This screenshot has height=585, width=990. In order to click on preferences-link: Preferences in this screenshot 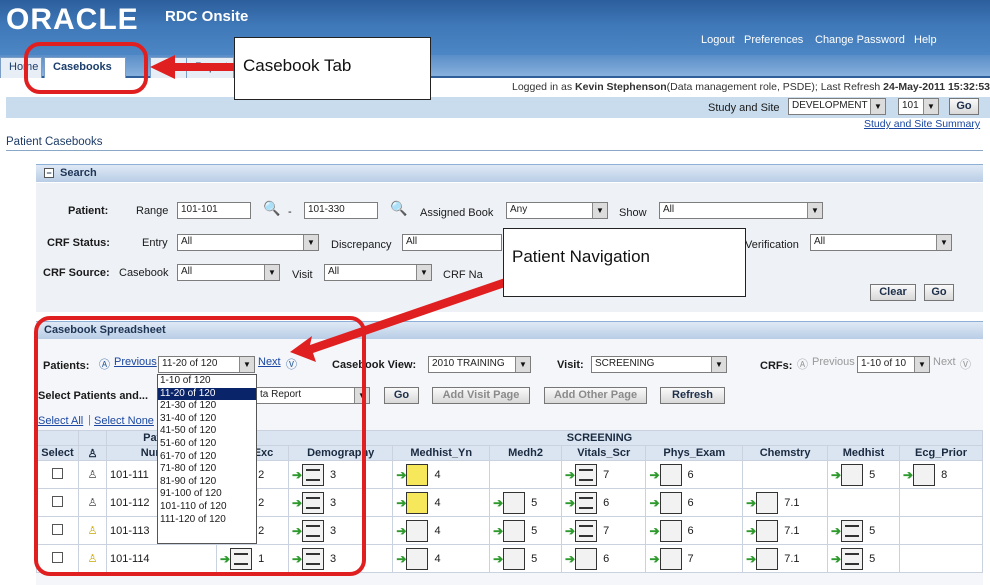, I will do `click(773, 40)`.